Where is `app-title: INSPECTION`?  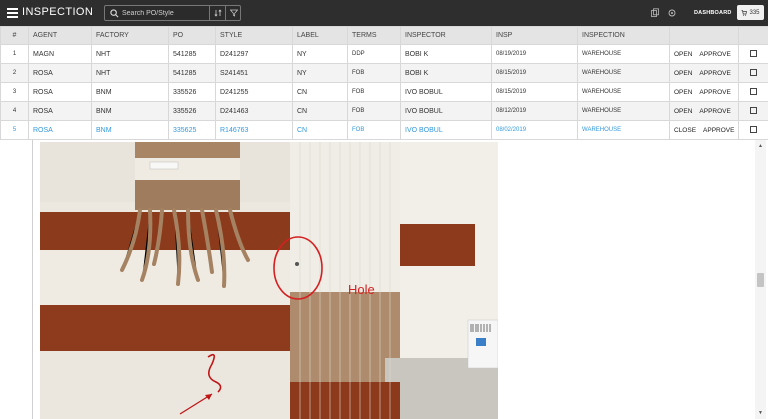
app-title: INSPECTION is located at coordinates (58, 12).